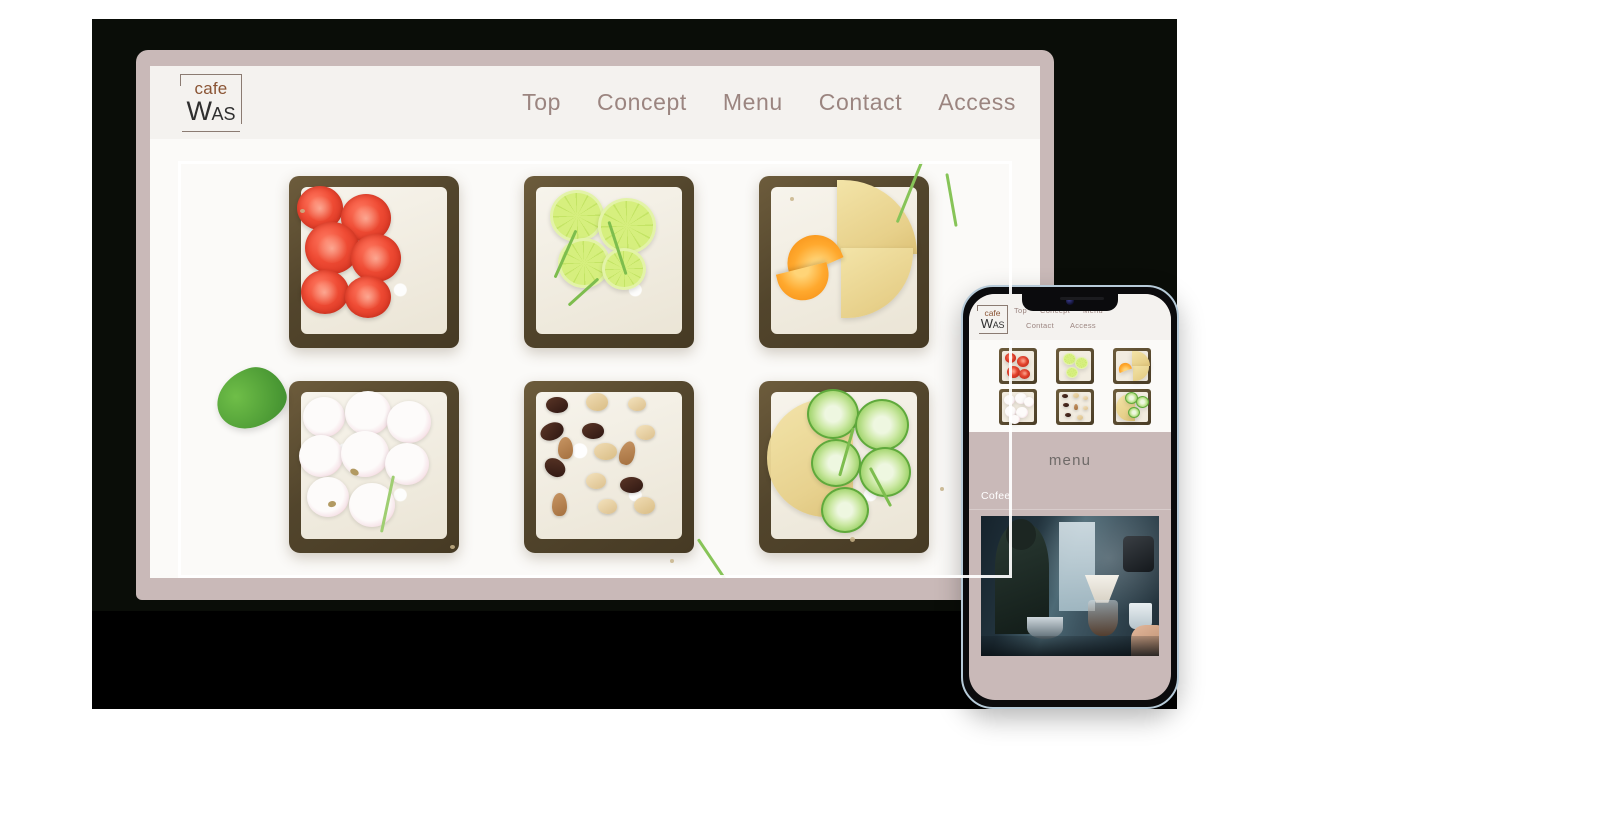 The height and width of the screenshot is (830, 1621). What do you see at coordinates (1070, 586) in the screenshot?
I see `coffee-brewing-photo` at bounding box center [1070, 586].